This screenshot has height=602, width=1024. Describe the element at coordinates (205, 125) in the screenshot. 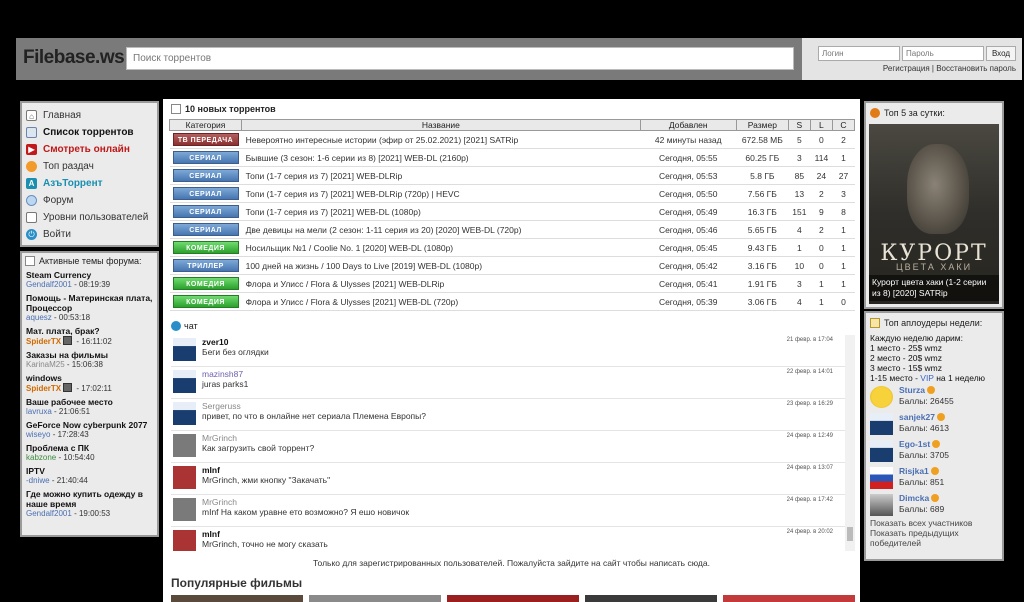

I see `col-category: Категория` at that location.